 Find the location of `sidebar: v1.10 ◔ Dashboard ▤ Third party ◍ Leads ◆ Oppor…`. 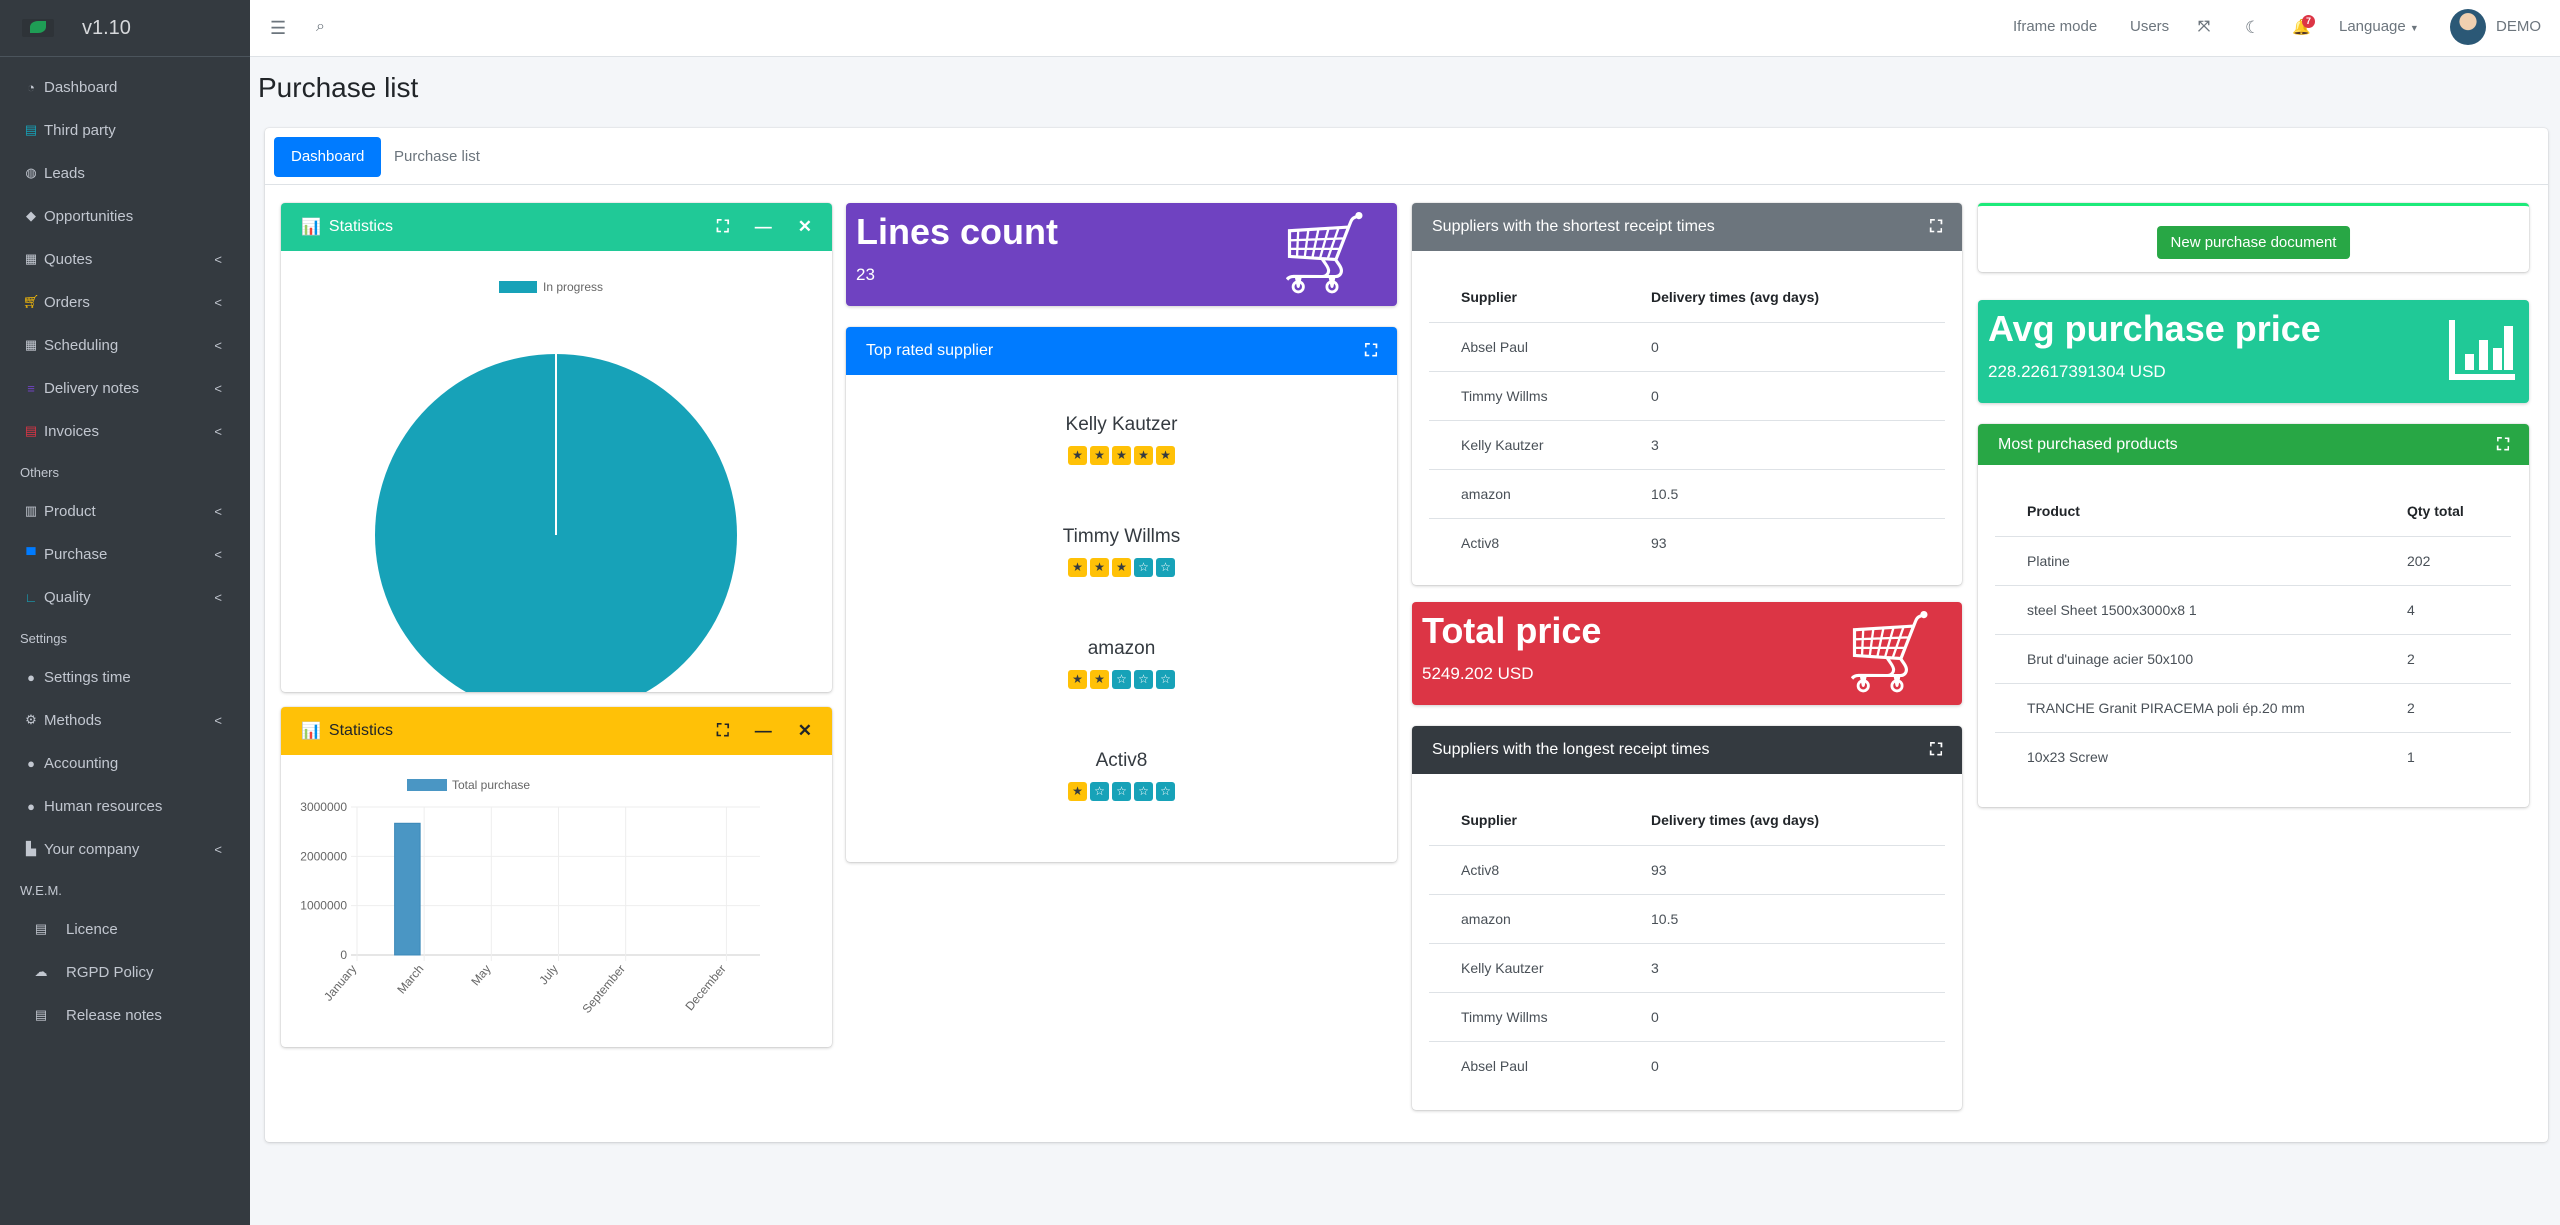

sidebar: v1.10 ◔ Dashboard ▤ Third party ◍ Leads ◆ Oppor… is located at coordinates (125, 612).